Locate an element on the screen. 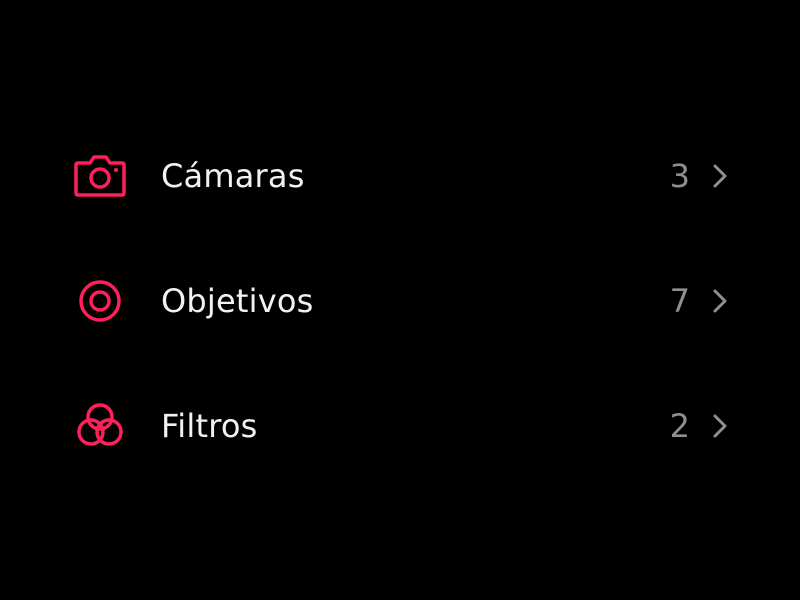  filters-icon is located at coordinates (100, 426).